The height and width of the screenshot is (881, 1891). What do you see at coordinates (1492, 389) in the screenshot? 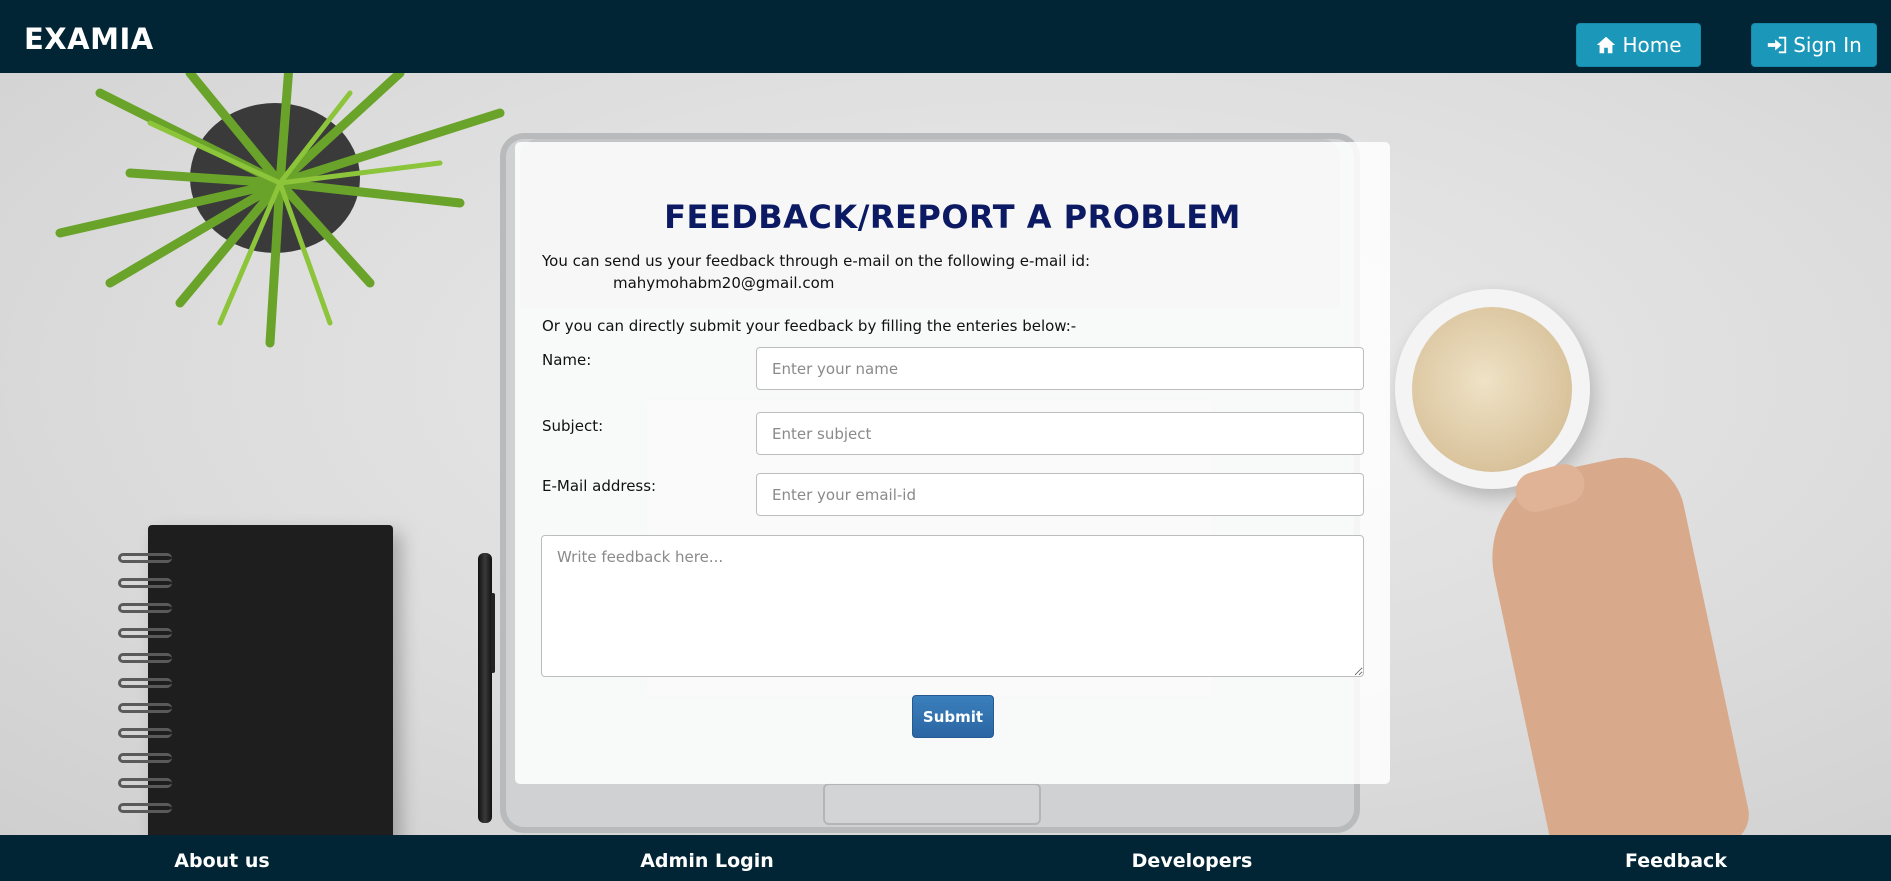
I see `coffee-image` at bounding box center [1492, 389].